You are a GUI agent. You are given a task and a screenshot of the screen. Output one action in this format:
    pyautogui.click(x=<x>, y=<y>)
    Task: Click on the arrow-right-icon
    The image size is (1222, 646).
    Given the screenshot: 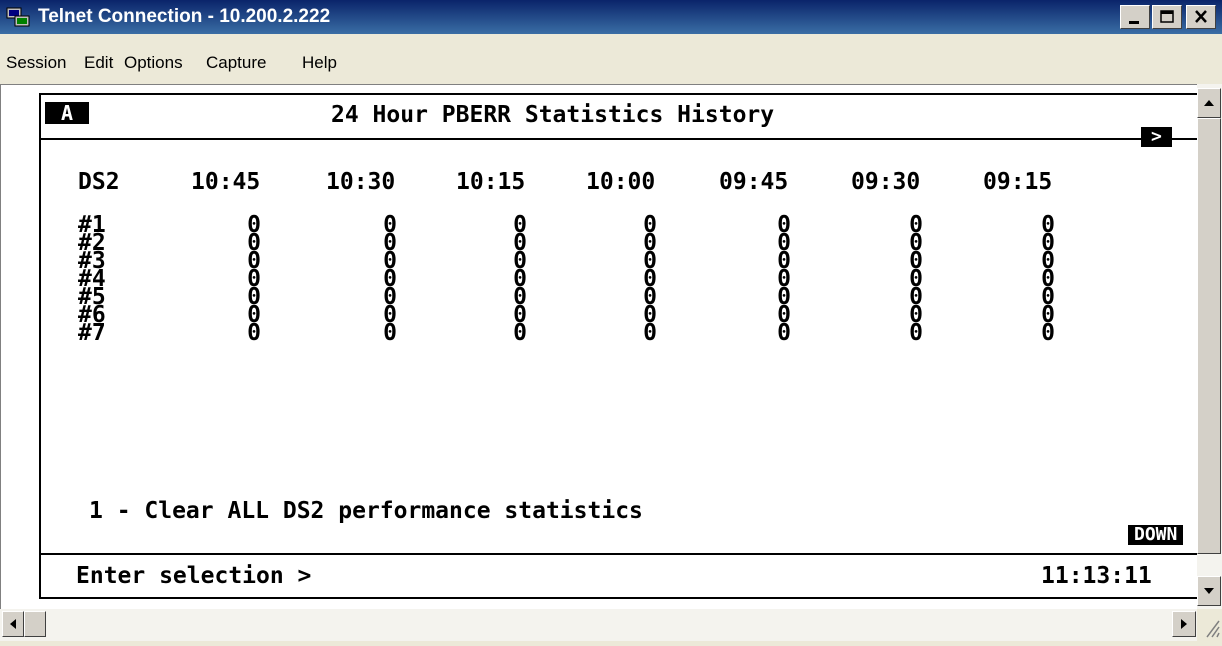 What is the action you would take?
    pyautogui.click(x=1184, y=624)
    